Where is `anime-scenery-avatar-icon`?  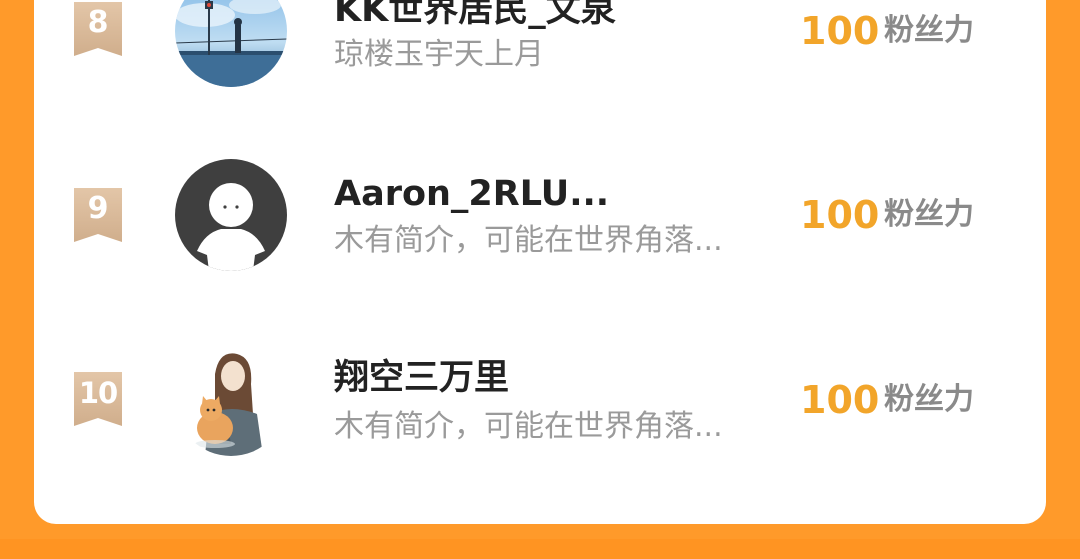
anime-scenery-avatar-icon is located at coordinates (231, 43).